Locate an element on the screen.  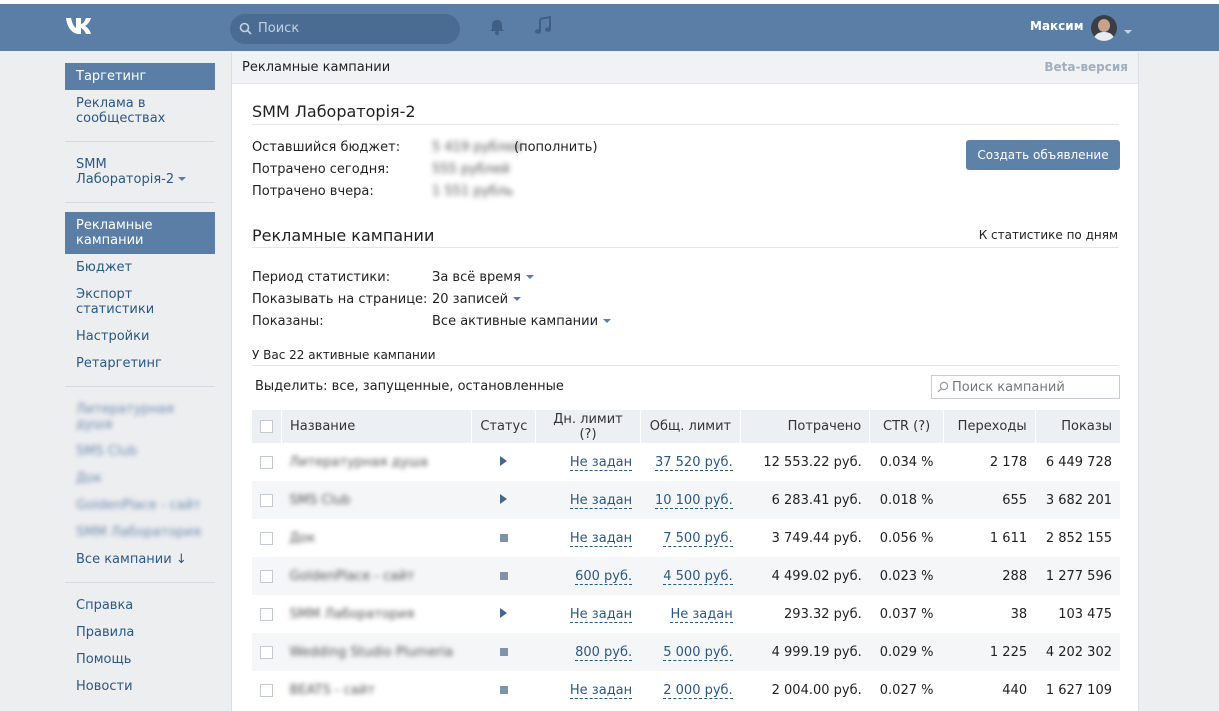
select-all-cell is located at coordinates (267, 426).